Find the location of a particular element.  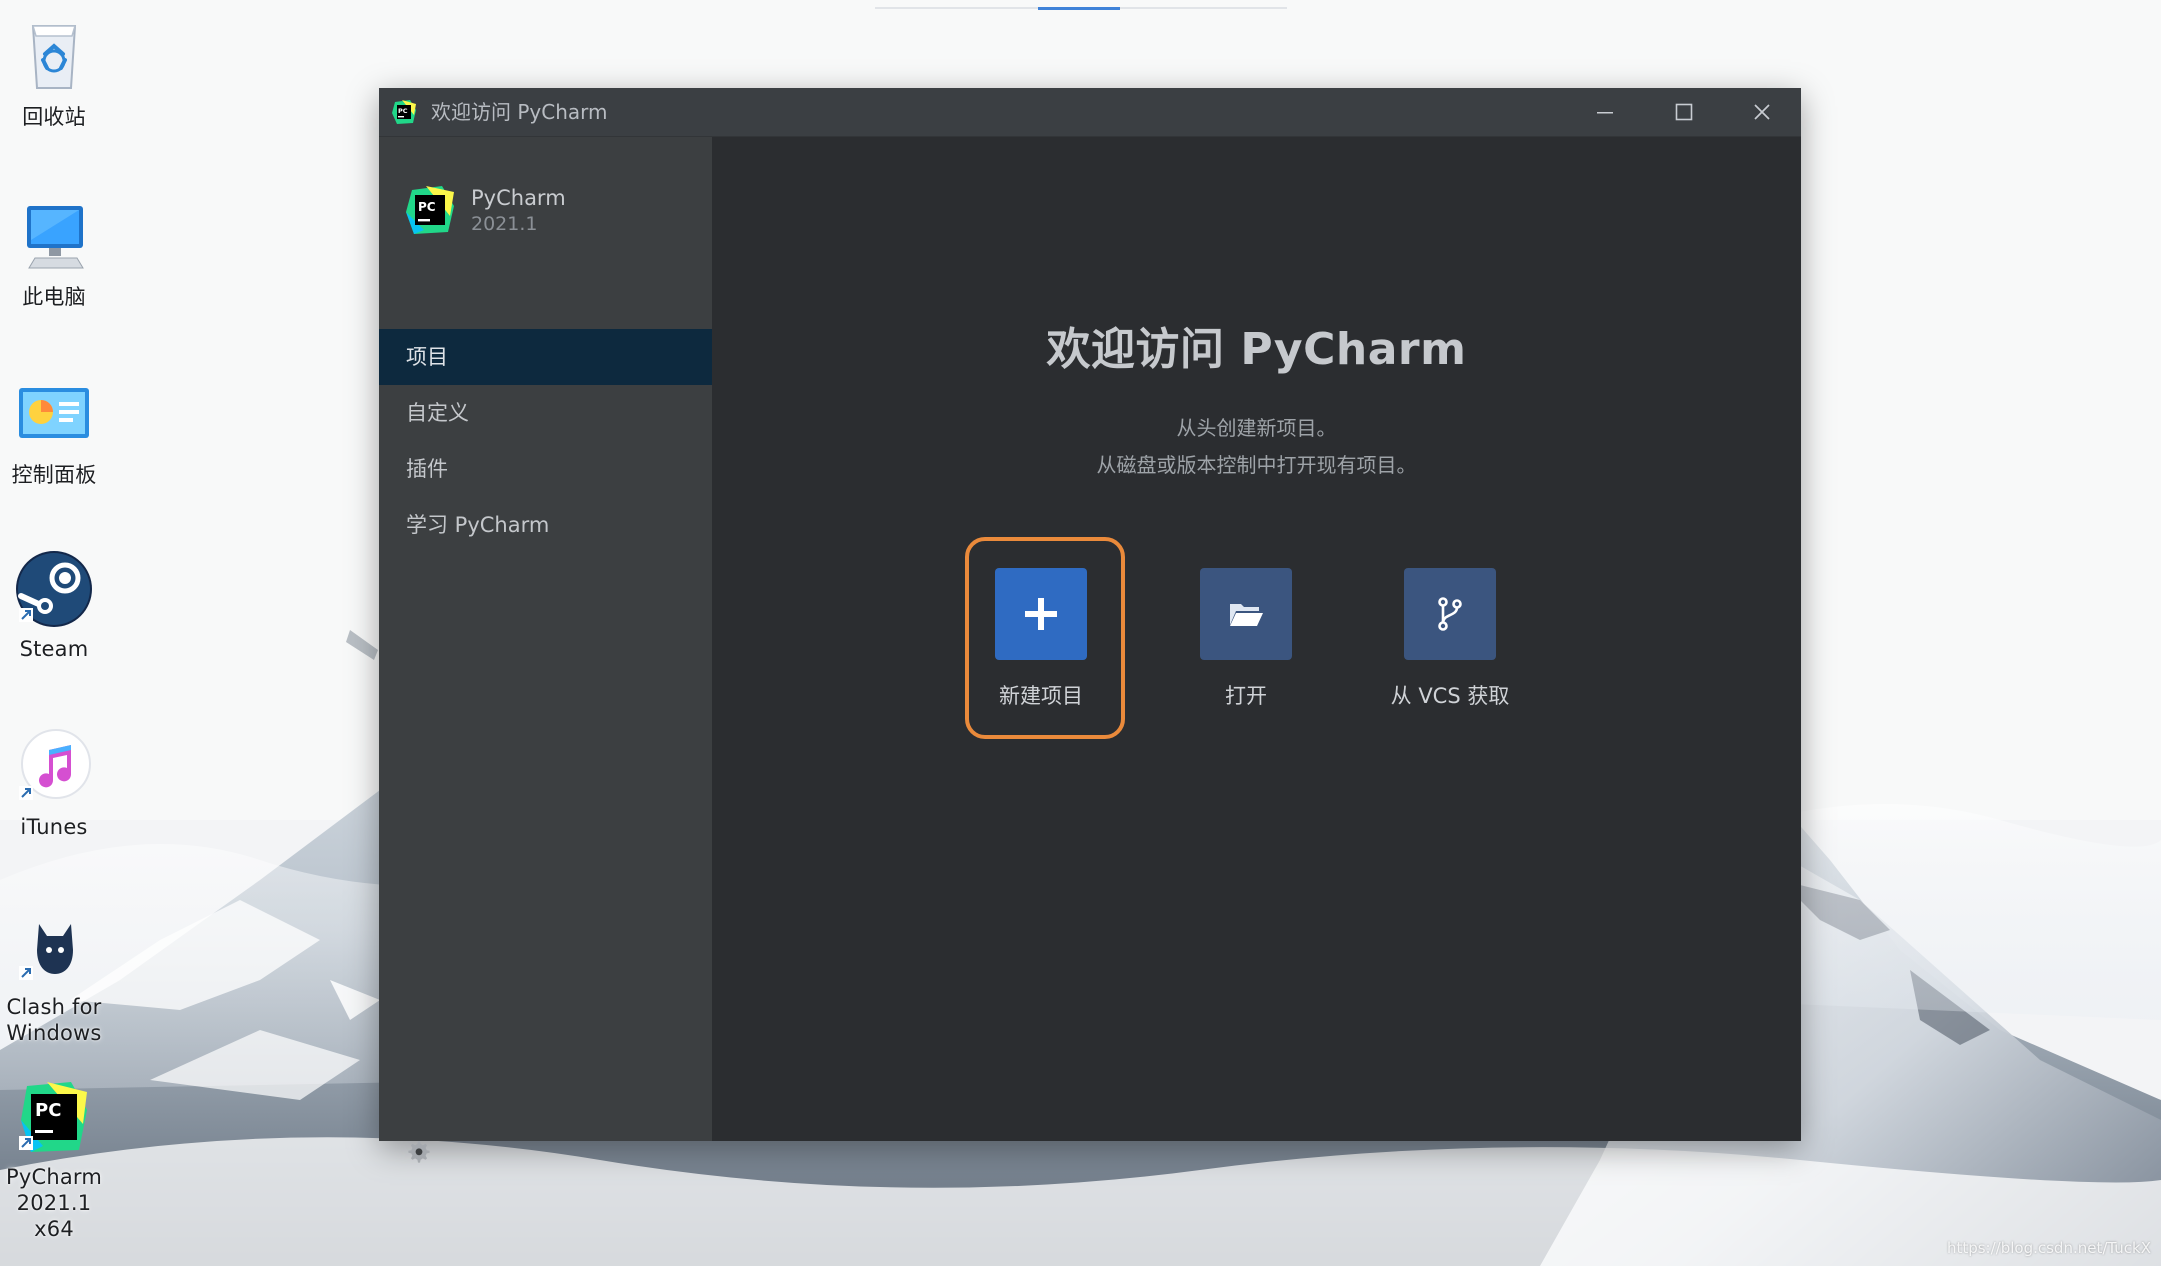

desktop-icon-label: 控制面板 is located at coordinates (54, 475).